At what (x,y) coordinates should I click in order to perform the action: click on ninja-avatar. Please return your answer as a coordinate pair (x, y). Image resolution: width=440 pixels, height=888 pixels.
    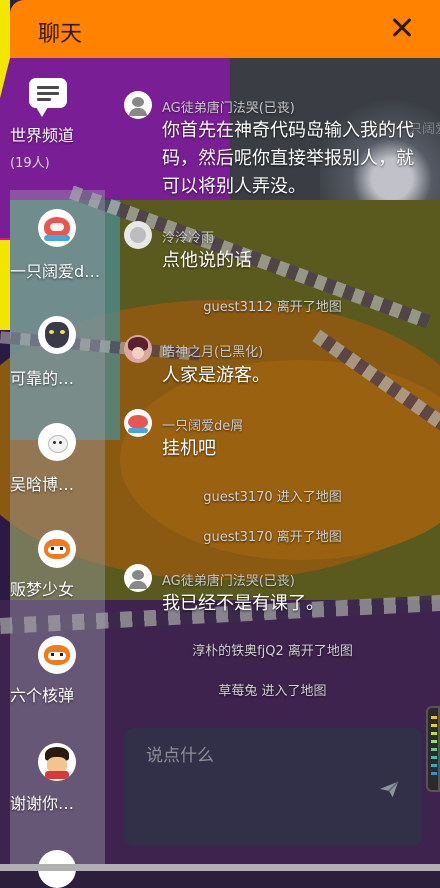
    Looking at the image, I should click on (57, 762).